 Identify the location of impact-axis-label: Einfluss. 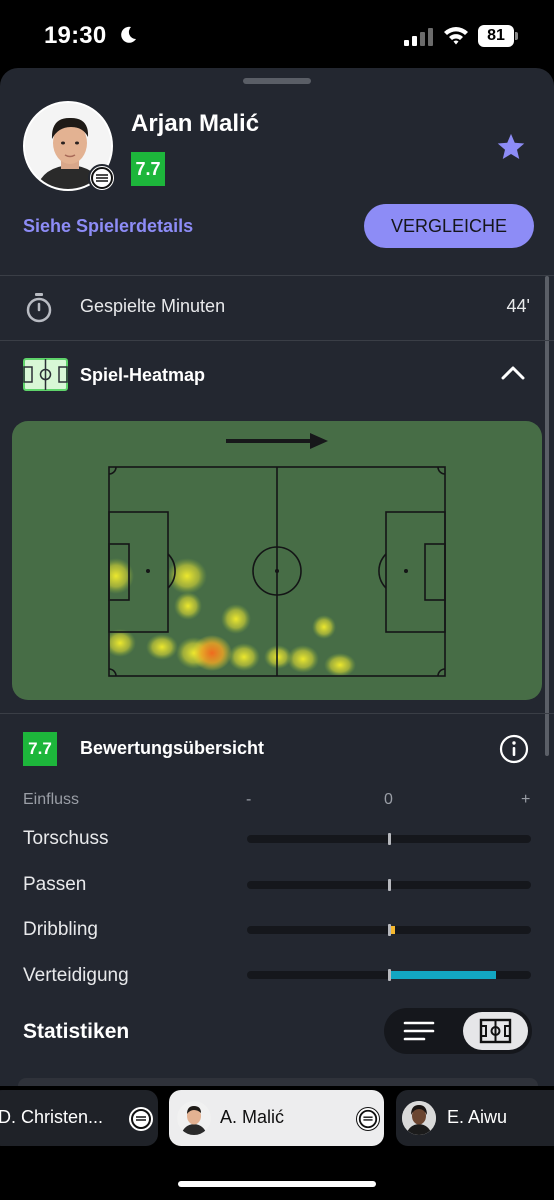
(51, 799).